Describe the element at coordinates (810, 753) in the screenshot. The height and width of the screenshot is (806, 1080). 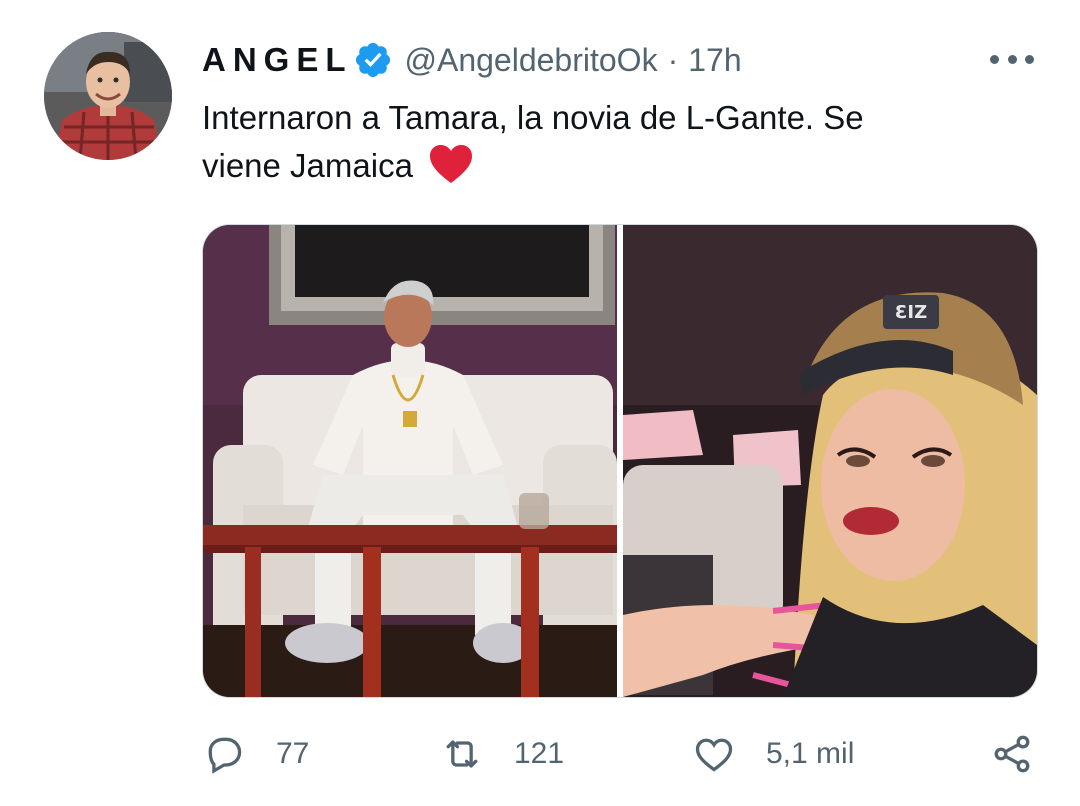
I see `like-count: 5,1 mil` at that location.